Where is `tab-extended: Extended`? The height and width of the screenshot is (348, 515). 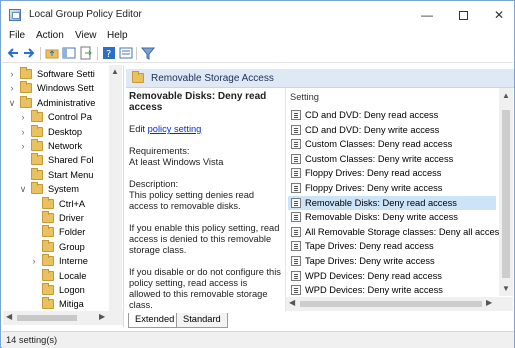 tab-extended: Extended is located at coordinates (155, 320).